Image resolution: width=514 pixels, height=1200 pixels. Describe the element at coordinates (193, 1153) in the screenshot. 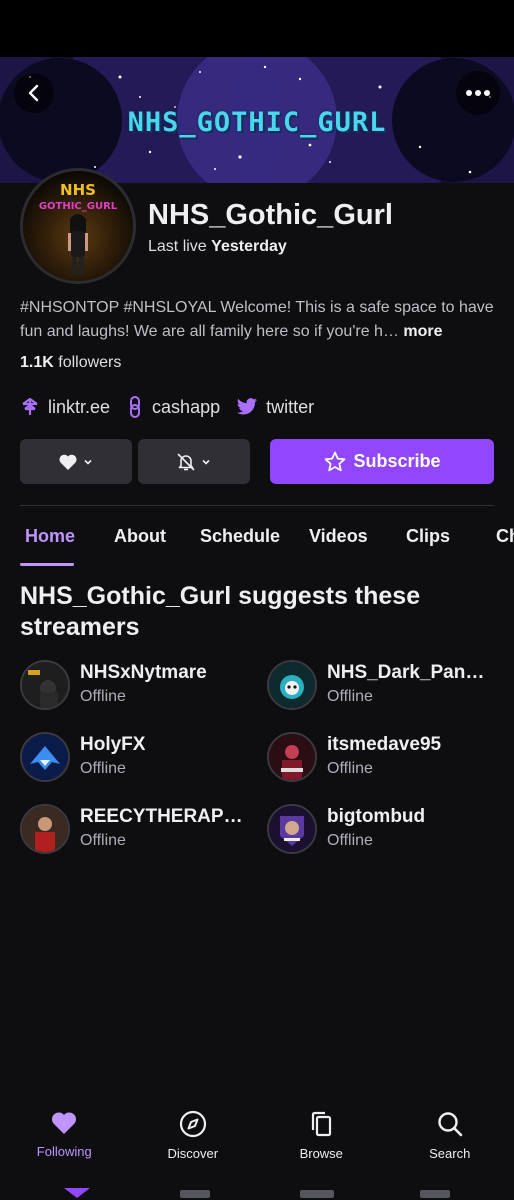

I see `nav-label: Discover` at that location.